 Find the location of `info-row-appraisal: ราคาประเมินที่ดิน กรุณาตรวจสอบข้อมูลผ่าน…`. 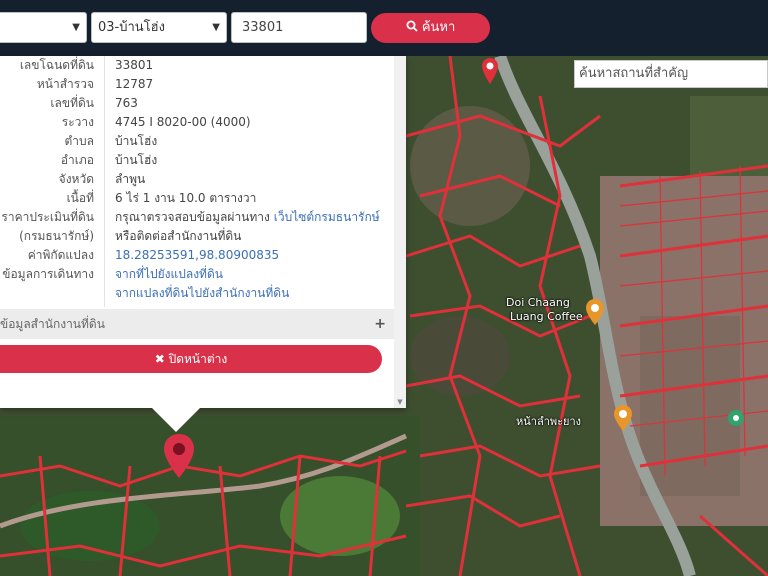

info-row-appraisal: ราคาประเมินที่ดิน กรุณาตรวจสอบข้อมูลผ่าน… is located at coordinates (202, 217).